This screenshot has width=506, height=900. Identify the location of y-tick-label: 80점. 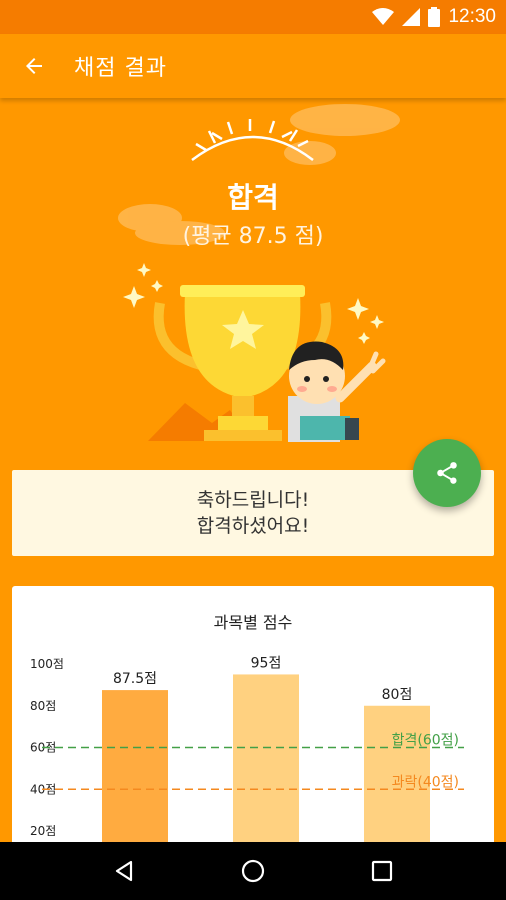
(43, 706).